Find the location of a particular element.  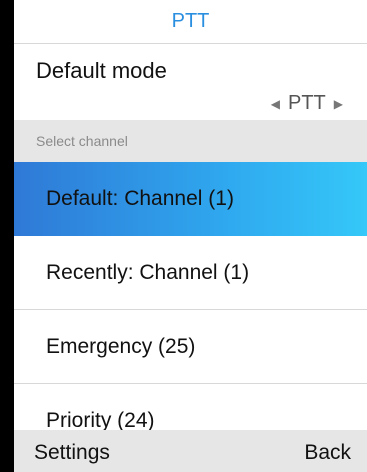

back-softkey: Back is located at coordinates (327, 453).